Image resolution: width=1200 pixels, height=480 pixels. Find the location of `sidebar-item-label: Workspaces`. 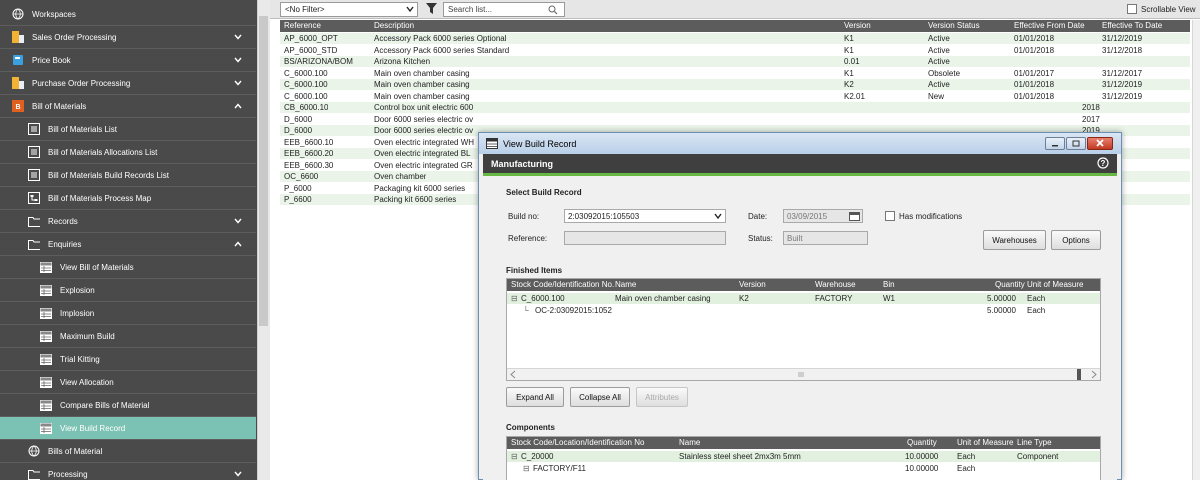

sidebar-item-label: Workspaces is located at coordinates (54, 14).